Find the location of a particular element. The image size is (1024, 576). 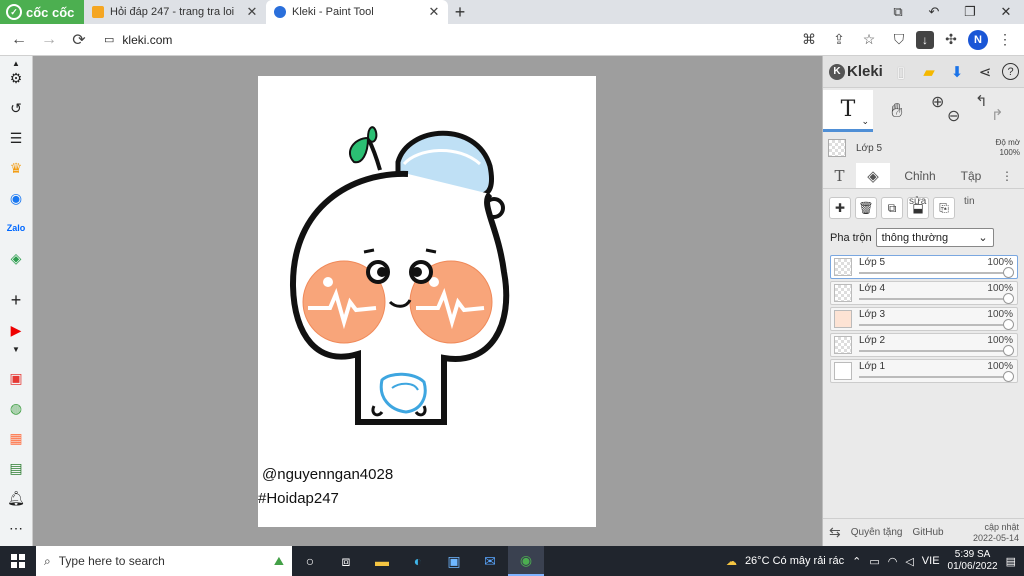

search-tabs-icon: ⧉ is located at coordinates (898, 12).